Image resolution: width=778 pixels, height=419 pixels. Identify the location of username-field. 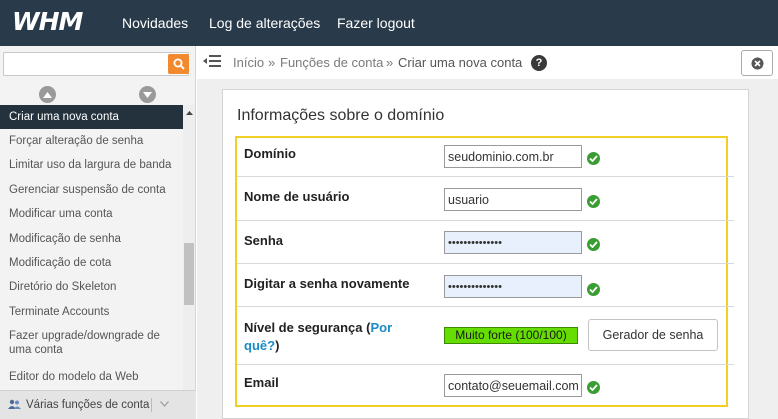
(513, 199).